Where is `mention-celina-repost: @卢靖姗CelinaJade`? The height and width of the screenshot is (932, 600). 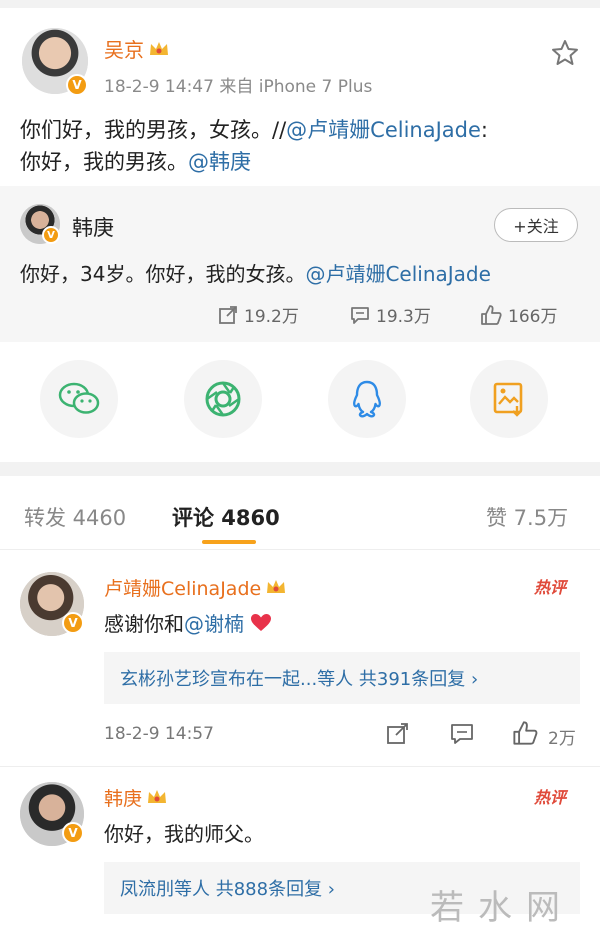 mention-celina-repost: @卢靖姗CelinaJade is located at coordinates (397, 274).